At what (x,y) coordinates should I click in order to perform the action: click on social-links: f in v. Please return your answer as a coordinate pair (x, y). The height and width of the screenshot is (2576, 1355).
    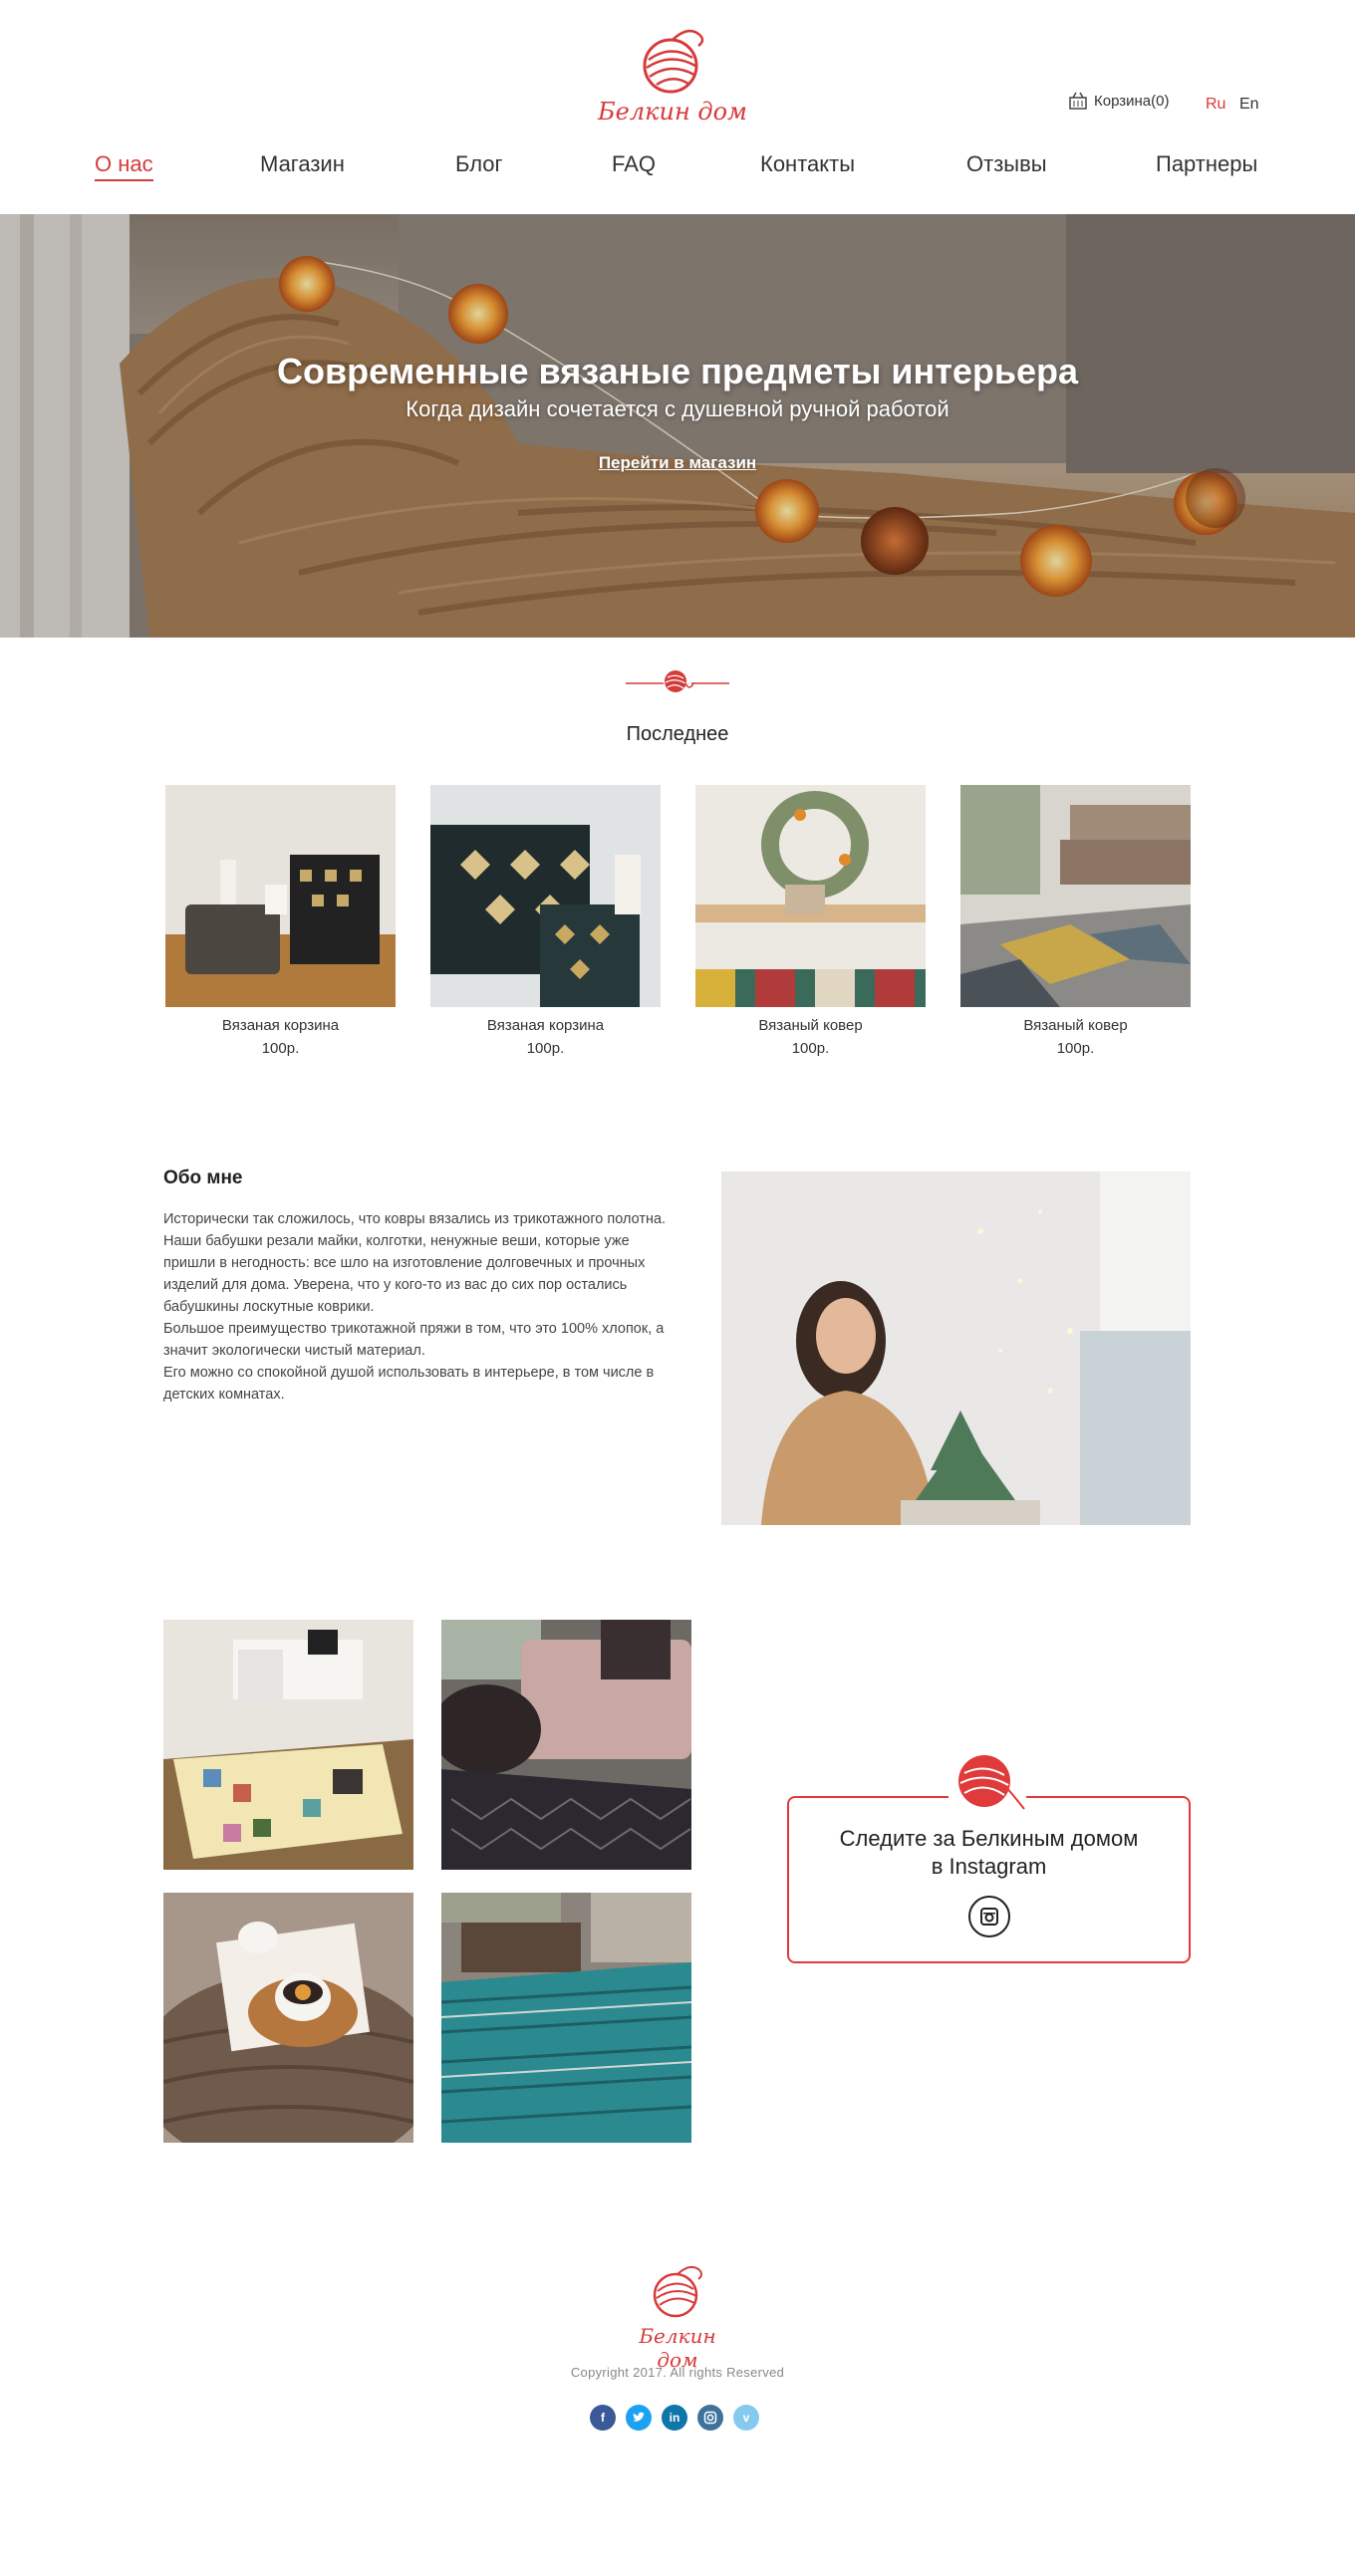
    Looking at the image, I should click on (679, 2418).